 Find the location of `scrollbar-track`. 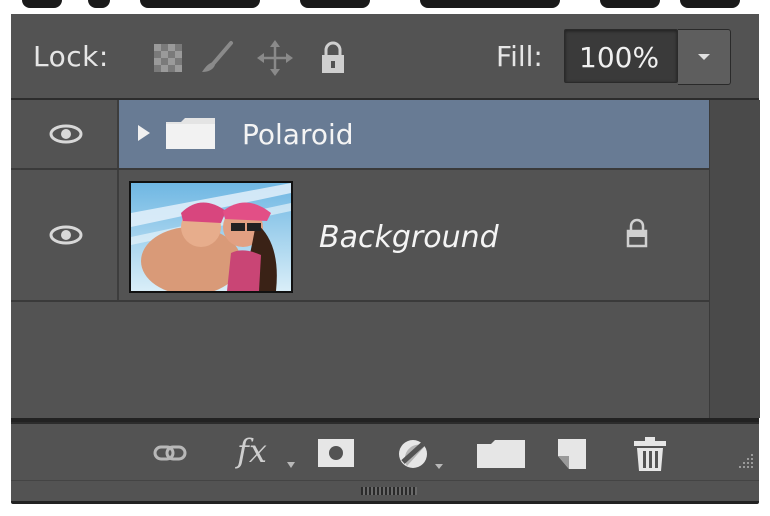

scrollbar-track is located at coordinates (734, 259).